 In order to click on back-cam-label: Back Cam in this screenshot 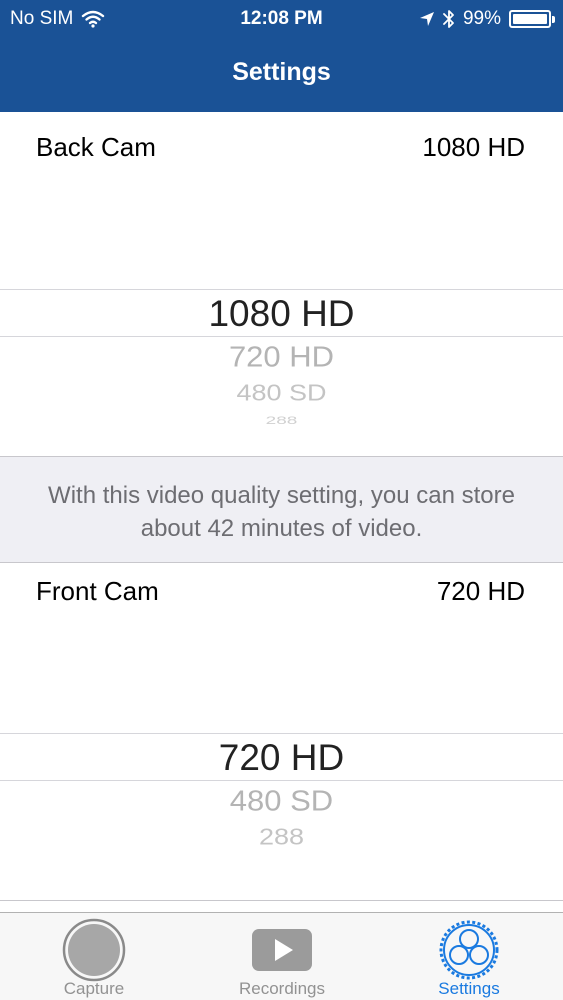, I will do `click(96, 147)`.